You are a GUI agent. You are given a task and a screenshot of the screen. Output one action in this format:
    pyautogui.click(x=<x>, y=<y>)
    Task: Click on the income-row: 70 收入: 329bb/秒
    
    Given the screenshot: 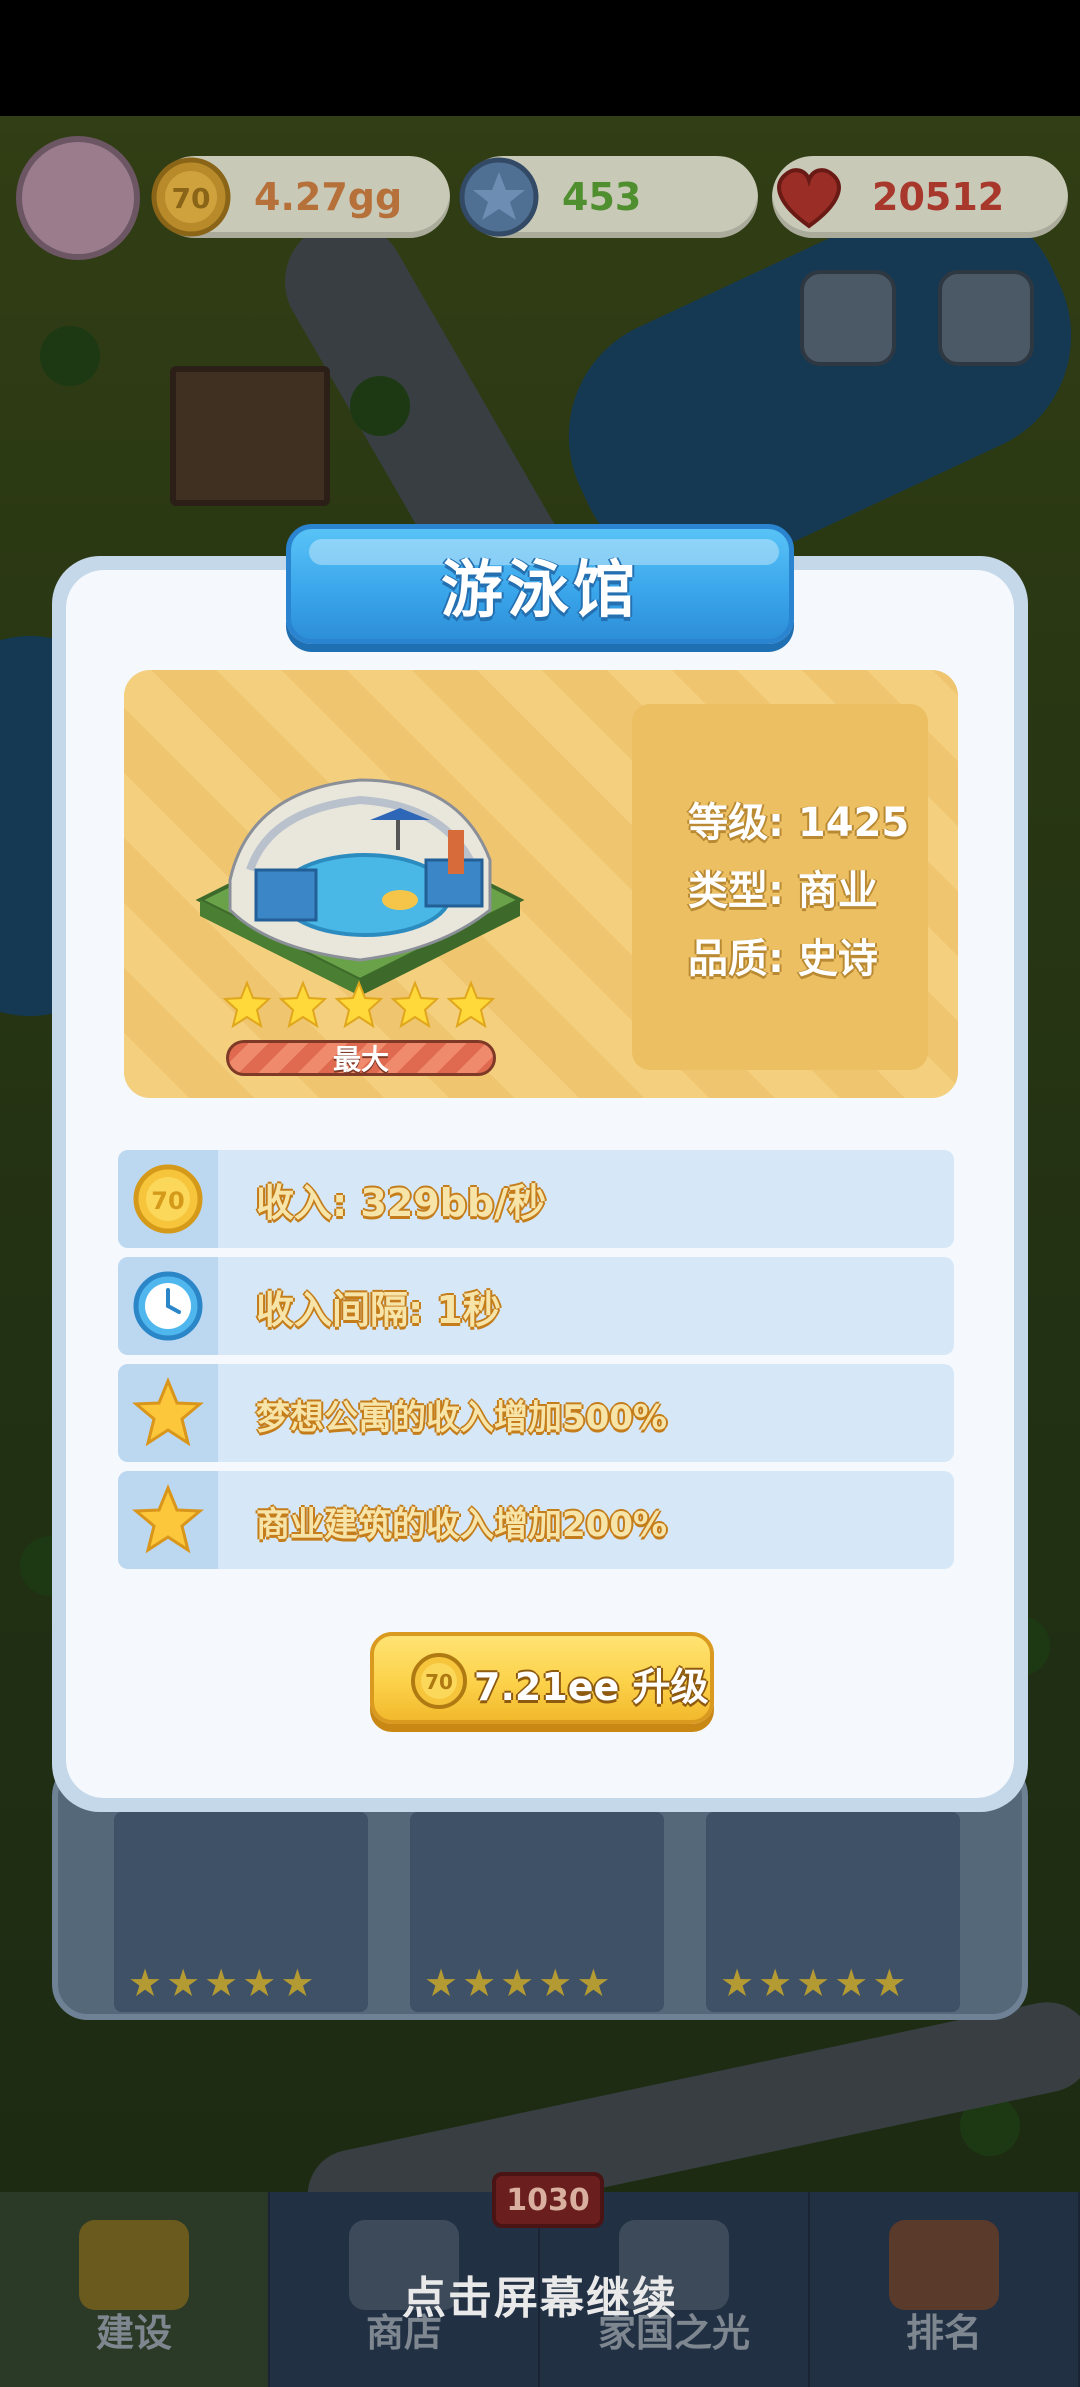 What is the action you would take?
    pyautogui.click(x=536, y=1199)
    